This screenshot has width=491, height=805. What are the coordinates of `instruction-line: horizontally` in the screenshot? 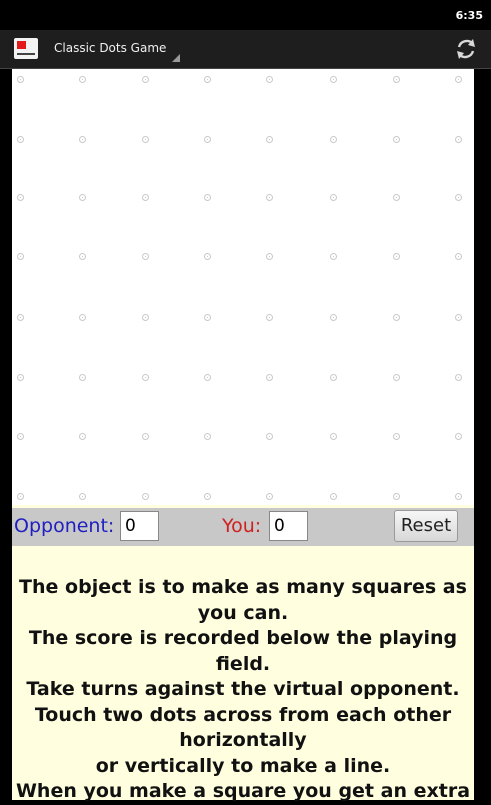 It's located at (243, 740).